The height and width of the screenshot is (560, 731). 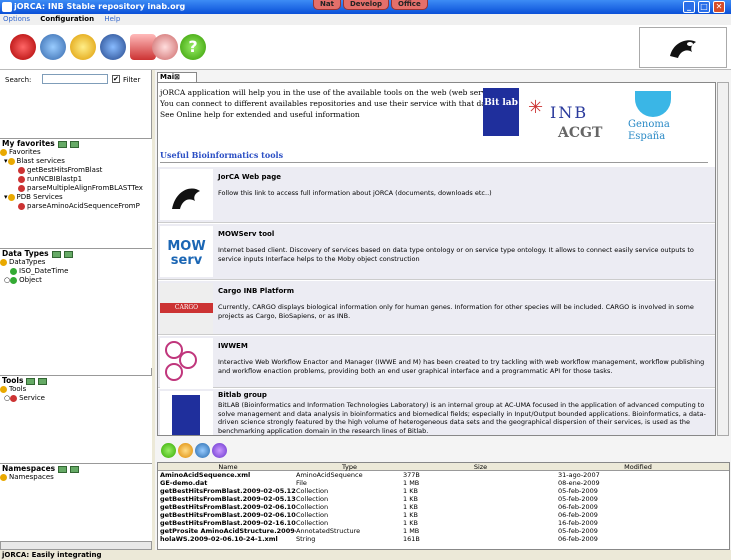 I want to click on column-modified: Modified, so click(x=638, y=467).